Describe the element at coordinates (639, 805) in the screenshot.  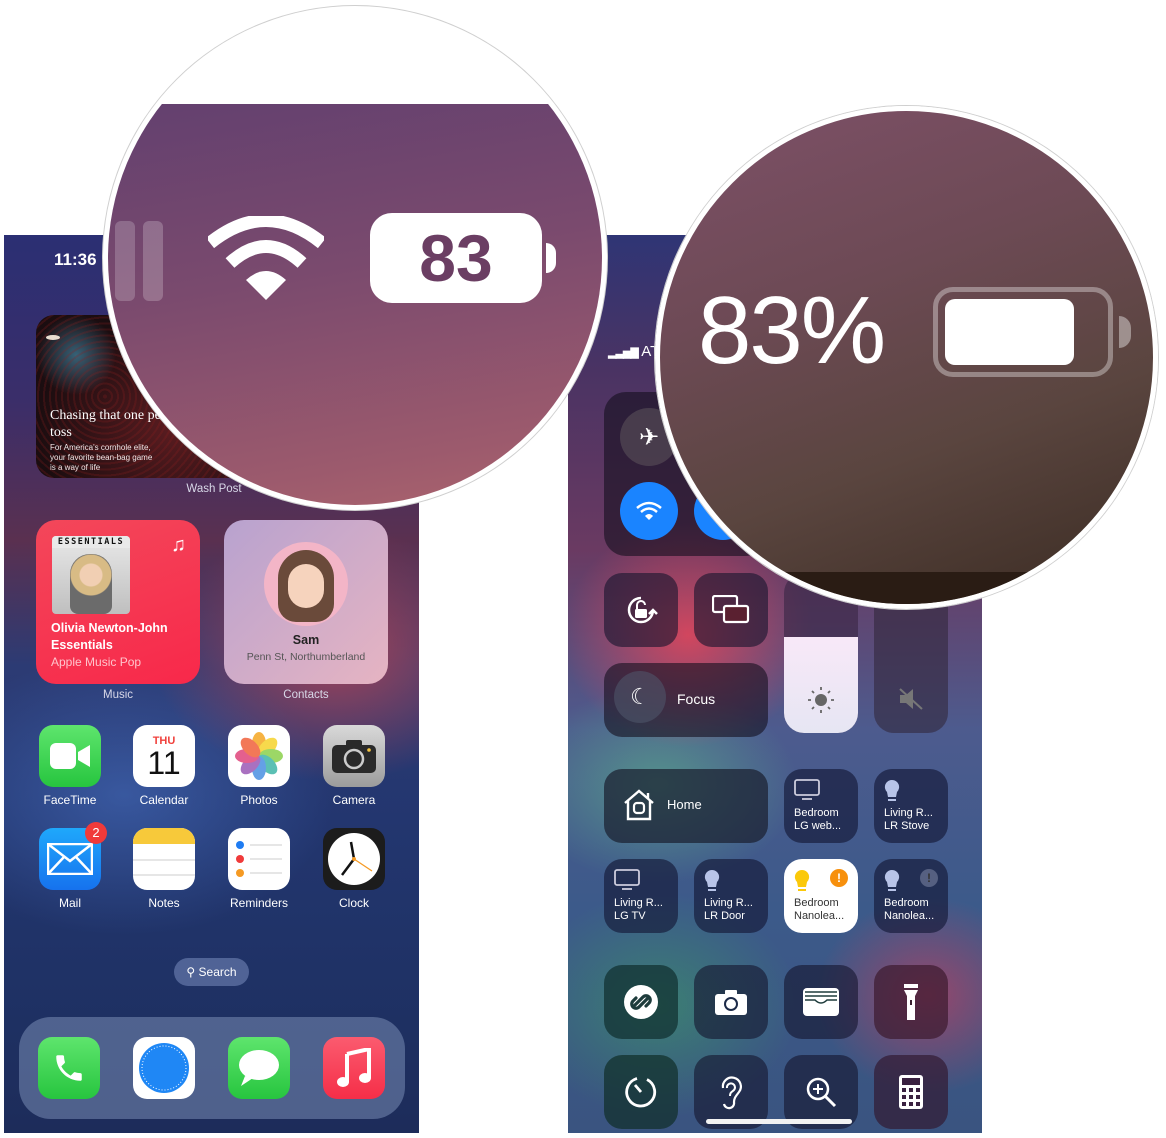
I see `home-icon` at that location.